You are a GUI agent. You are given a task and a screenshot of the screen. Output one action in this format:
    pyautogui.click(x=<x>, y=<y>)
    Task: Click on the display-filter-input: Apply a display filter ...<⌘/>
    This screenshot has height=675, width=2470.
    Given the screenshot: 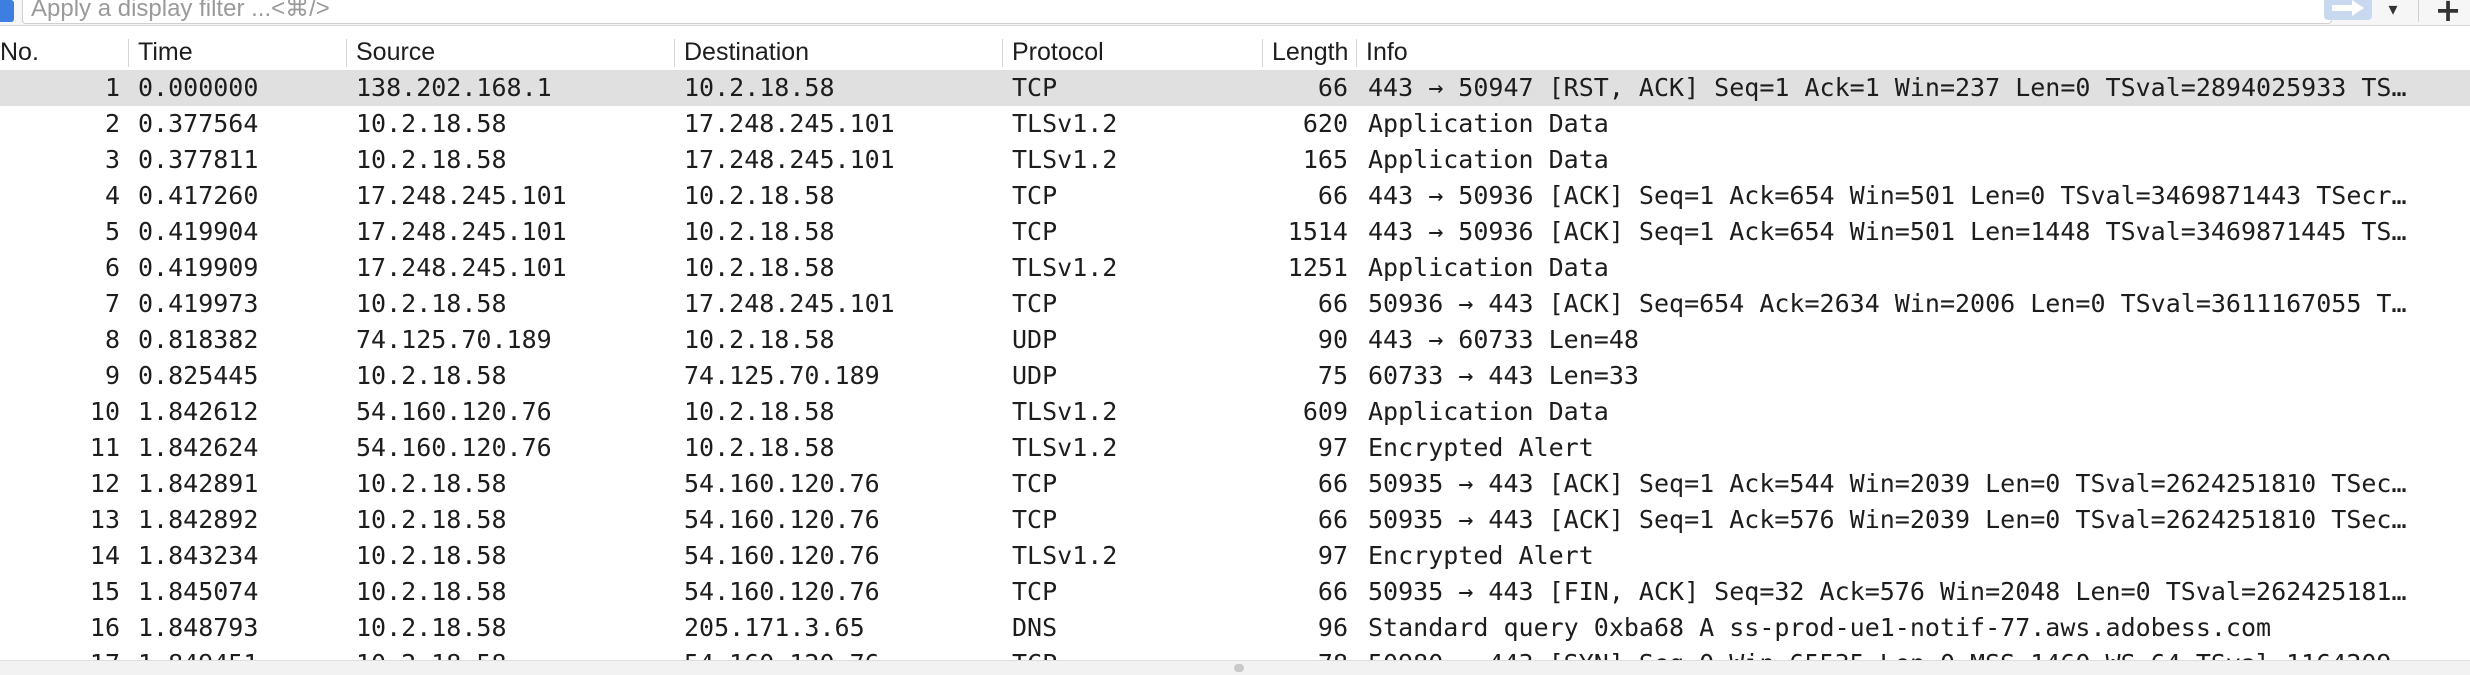 What is the action you would take?
    pyautogui.click(x=1177, y=12)
    